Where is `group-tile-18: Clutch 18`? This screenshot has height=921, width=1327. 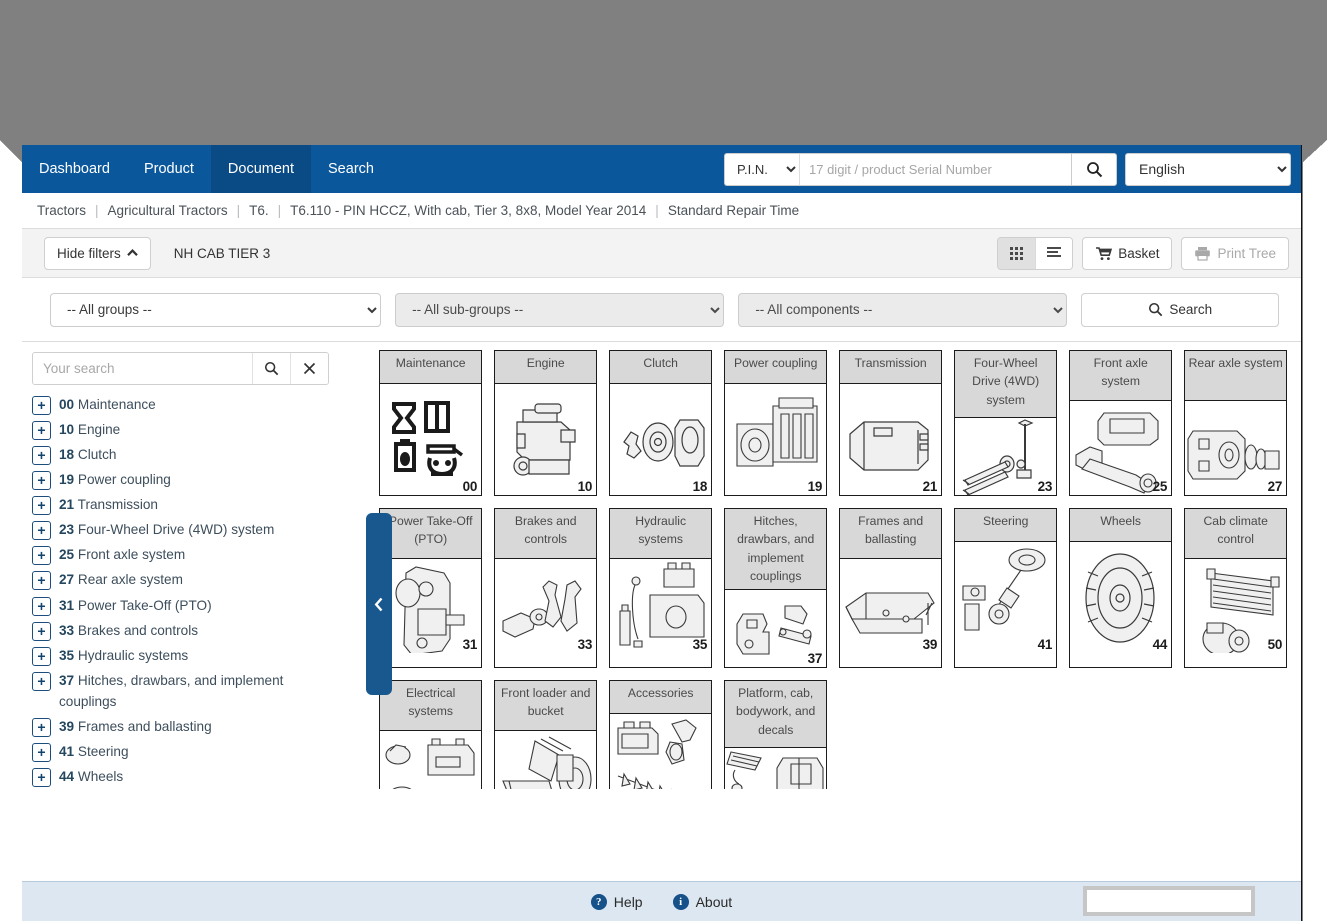 group-tile-18: Clutch 18 is located at coordinates (661, 423).